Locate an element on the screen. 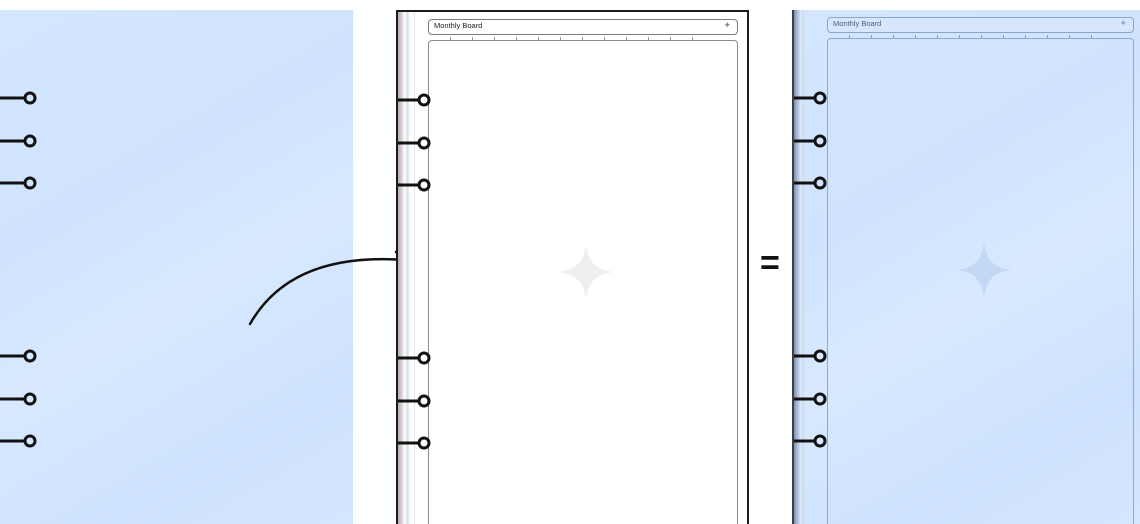  result-header-bar: Monthly Board ✦ is located at coordinates (980, 25).